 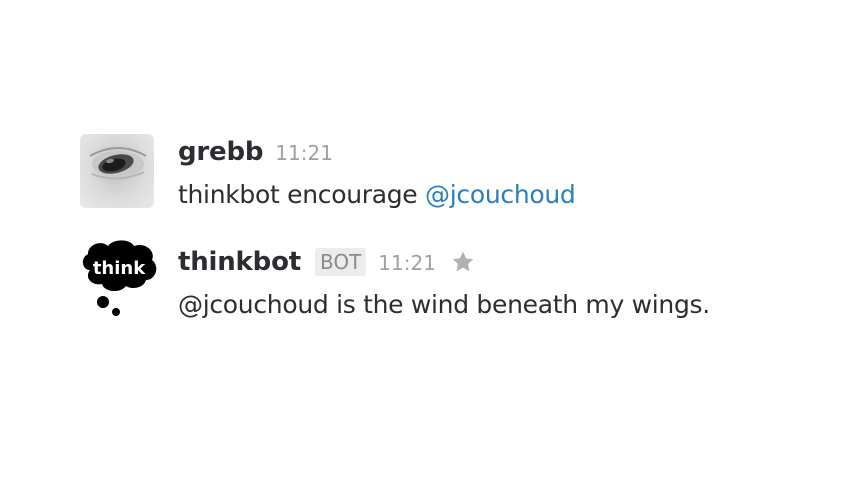 What do you see at coordinates (489, 262) in the screenshot?
I see `message-header: thinkbot BOT 11:21` at bounding box center [489, 262].